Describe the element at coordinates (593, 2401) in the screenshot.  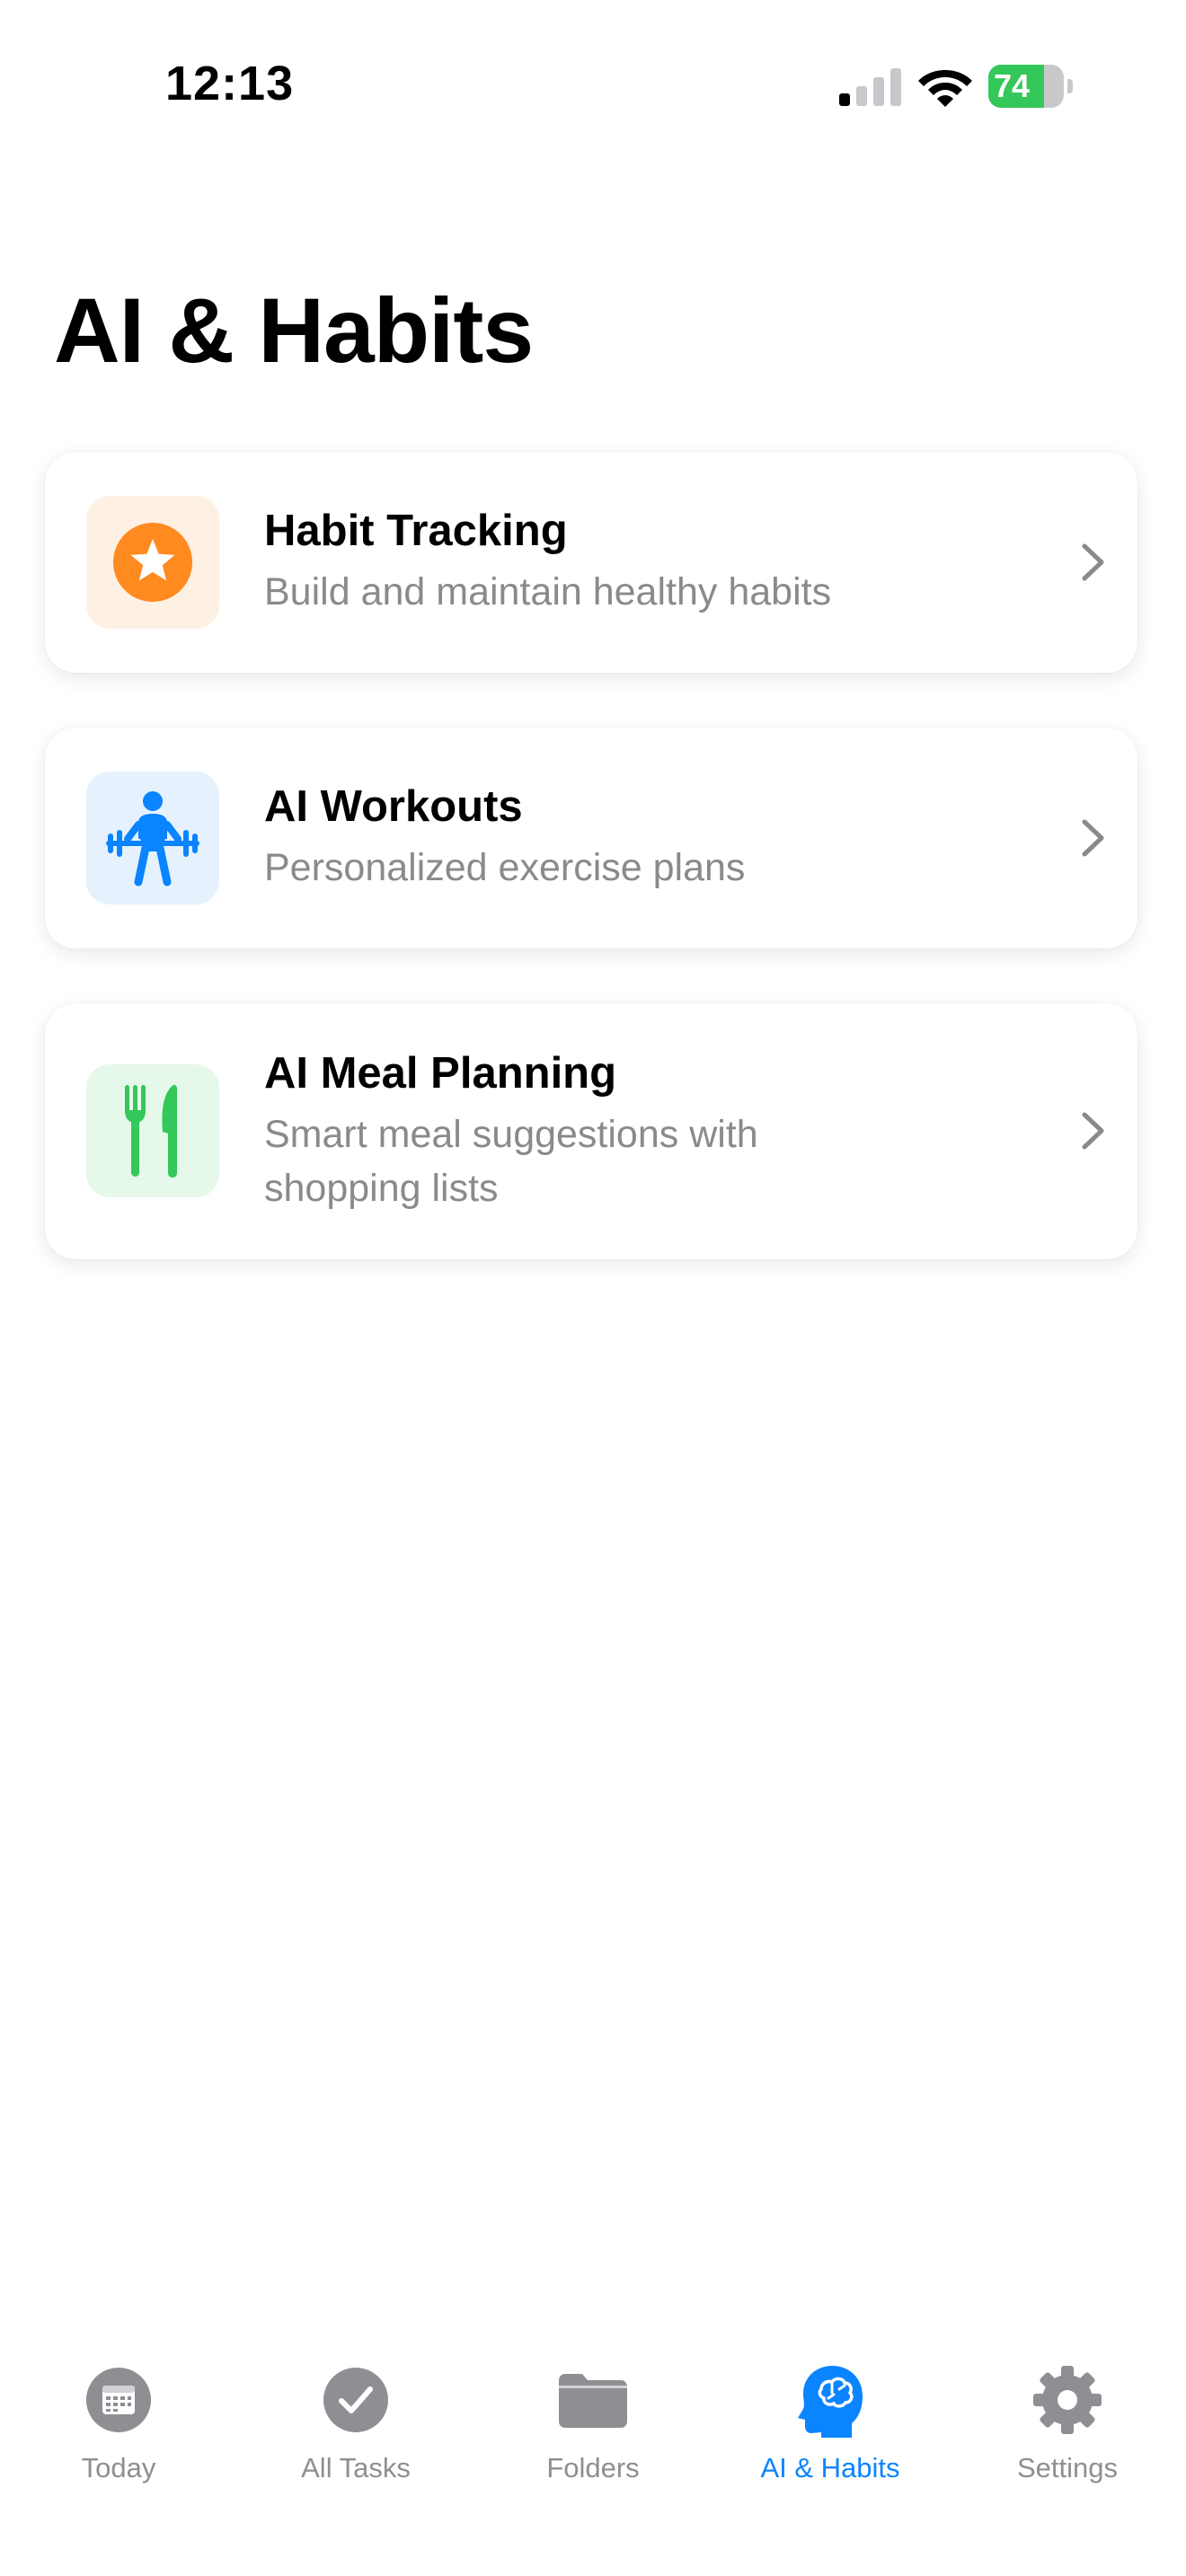
I see `folder-icon` at that location.